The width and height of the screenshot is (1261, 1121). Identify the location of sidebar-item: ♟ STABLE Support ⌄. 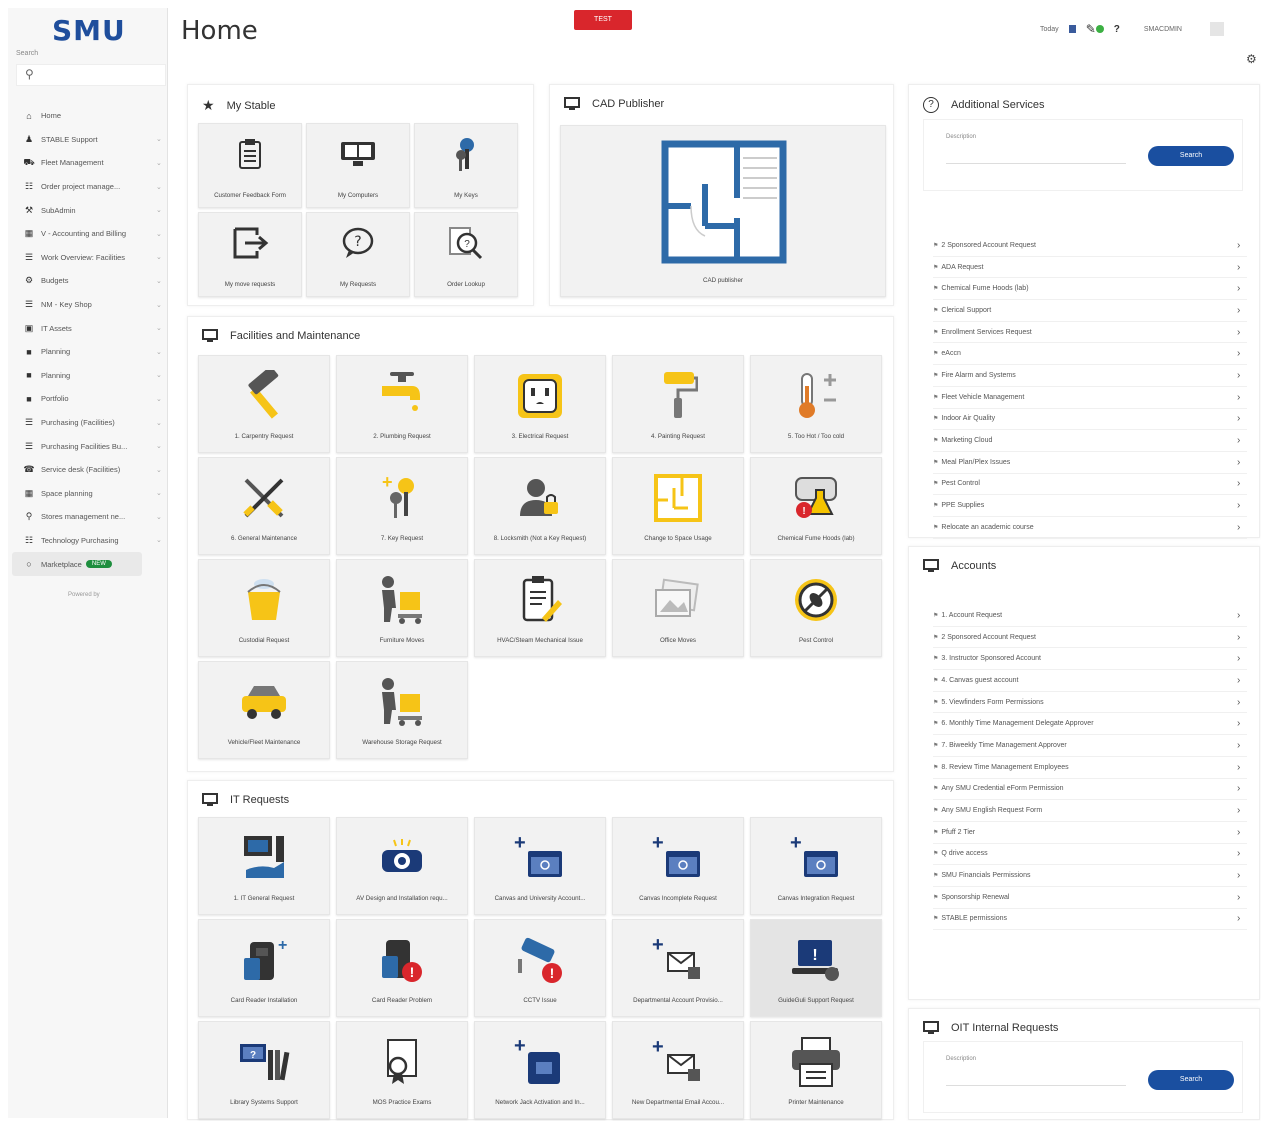
(88, 140).